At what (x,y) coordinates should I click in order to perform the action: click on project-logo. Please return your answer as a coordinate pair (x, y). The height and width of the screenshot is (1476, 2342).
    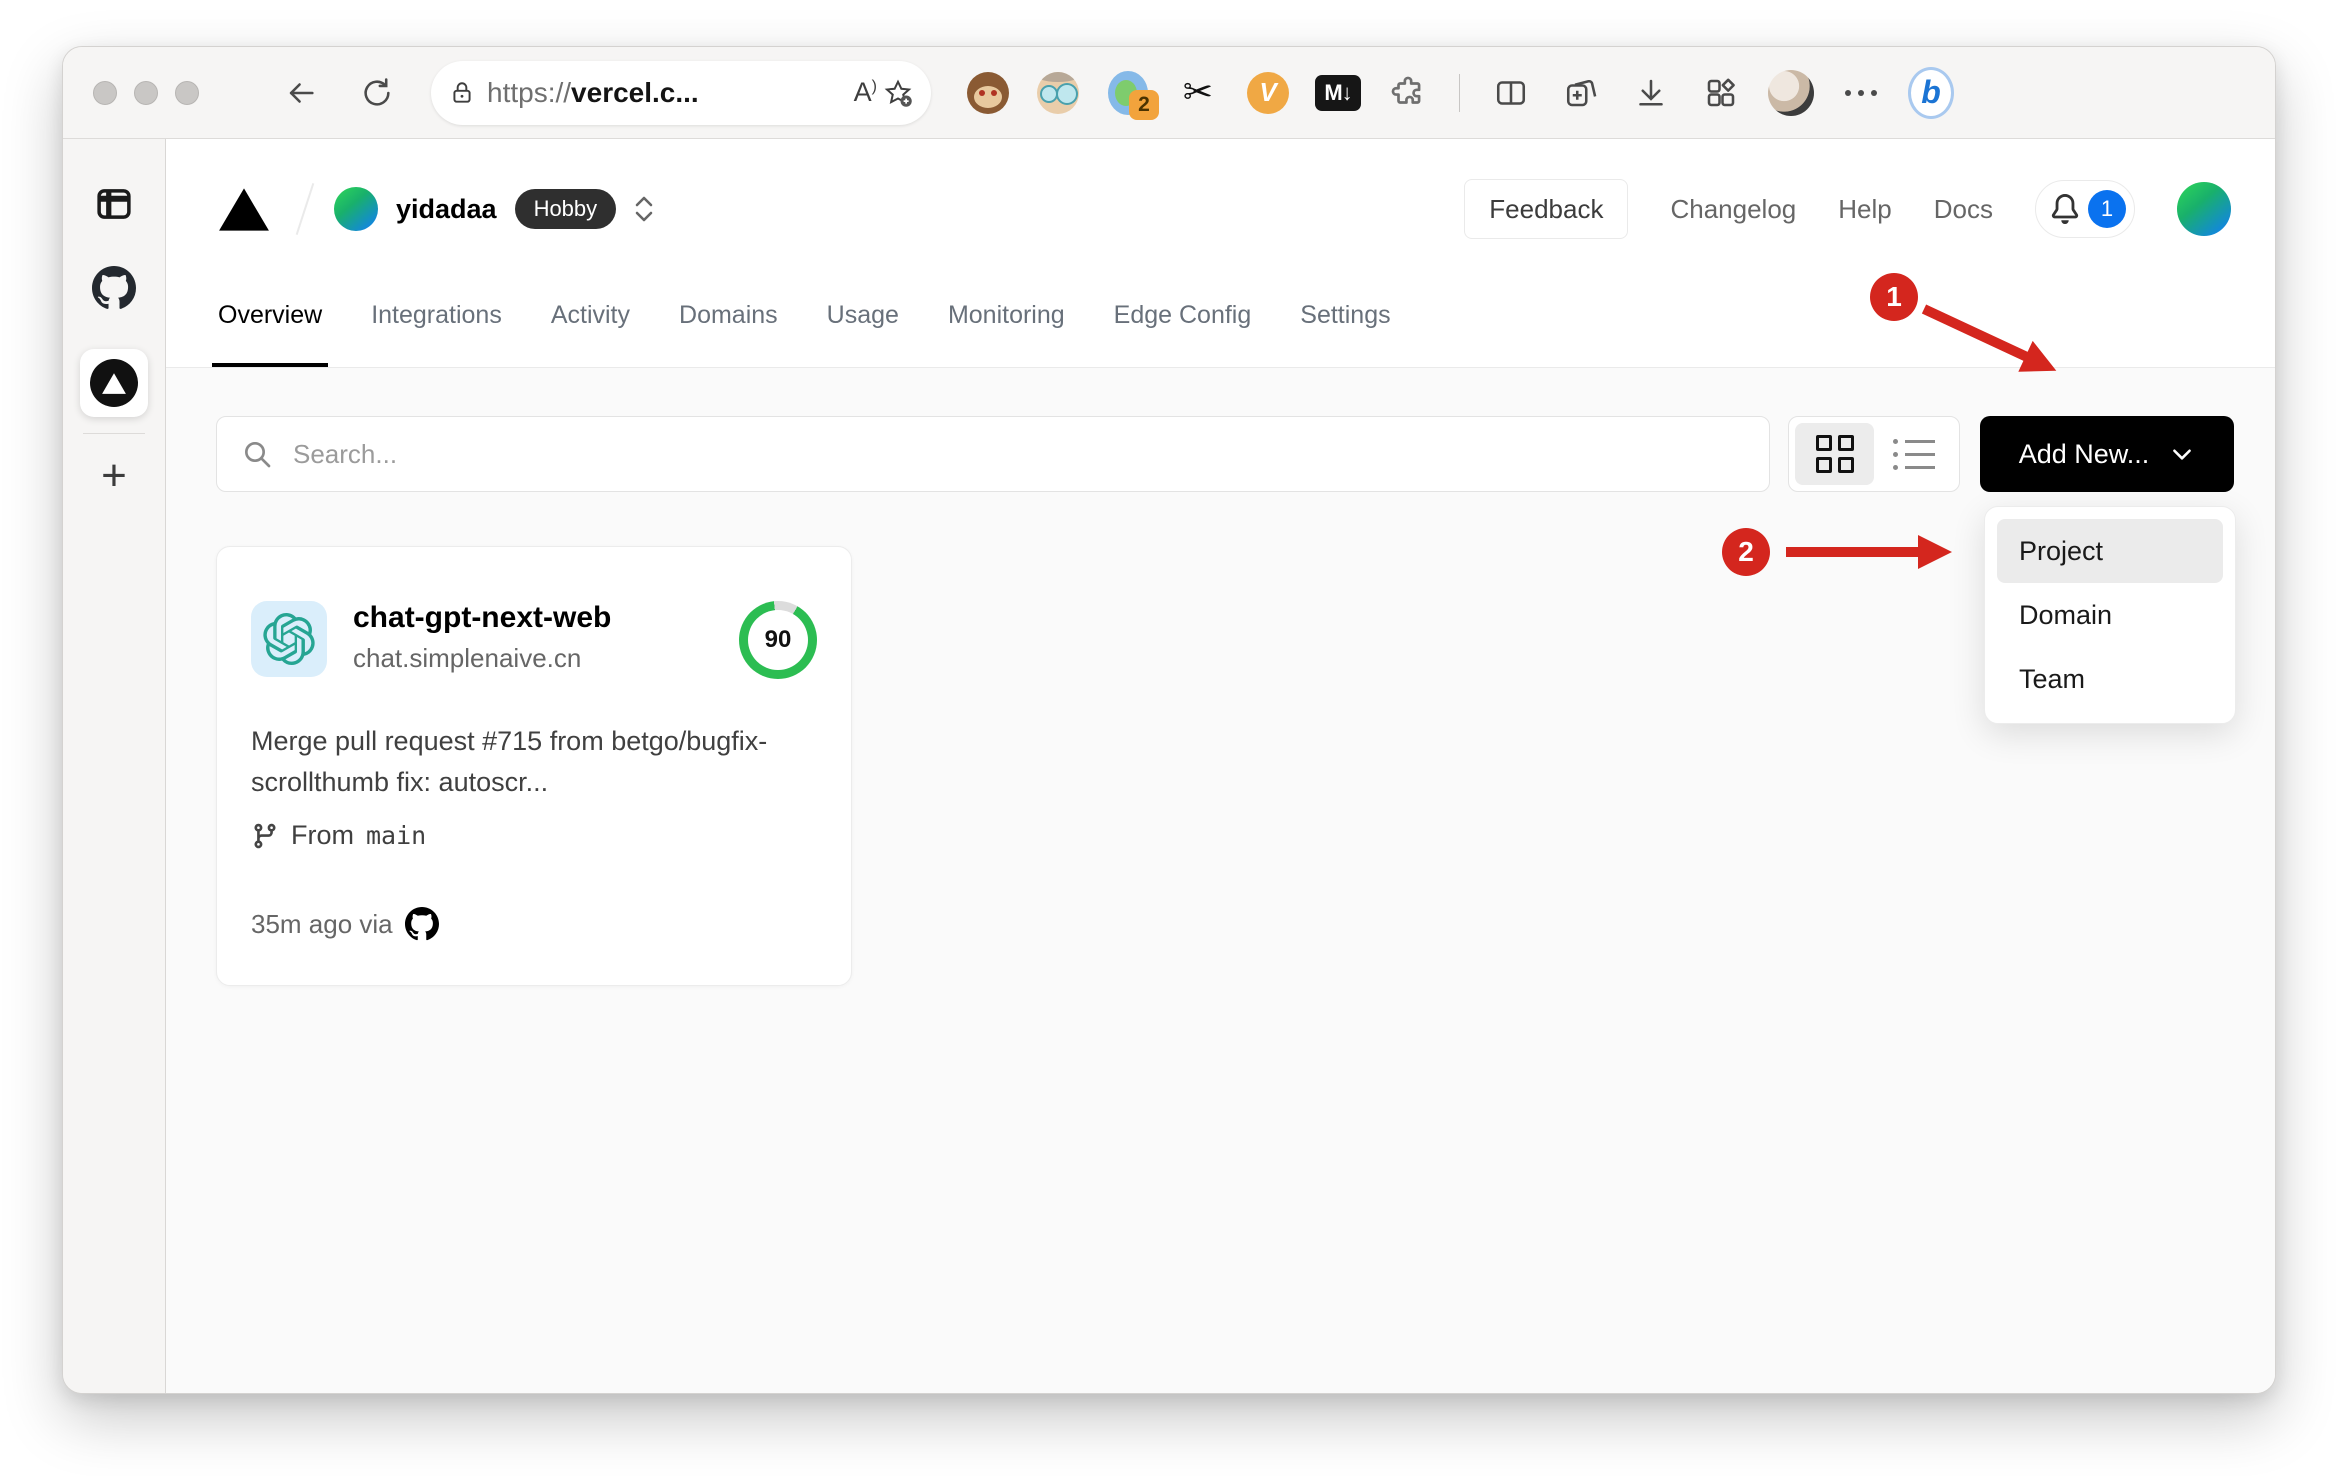
    Looking at the image, I should click on (289, 639).